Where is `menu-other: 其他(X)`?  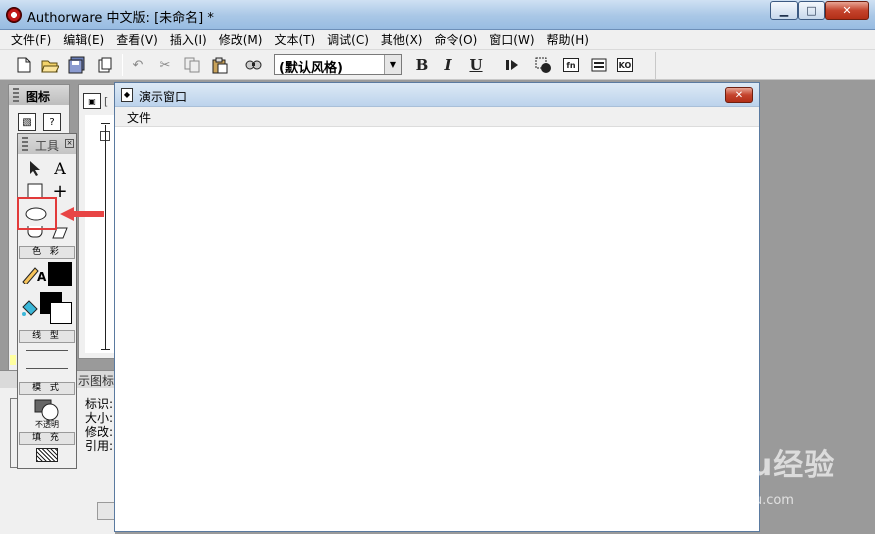 menu-other: 其他(X) is located at coordinates (402, 40).